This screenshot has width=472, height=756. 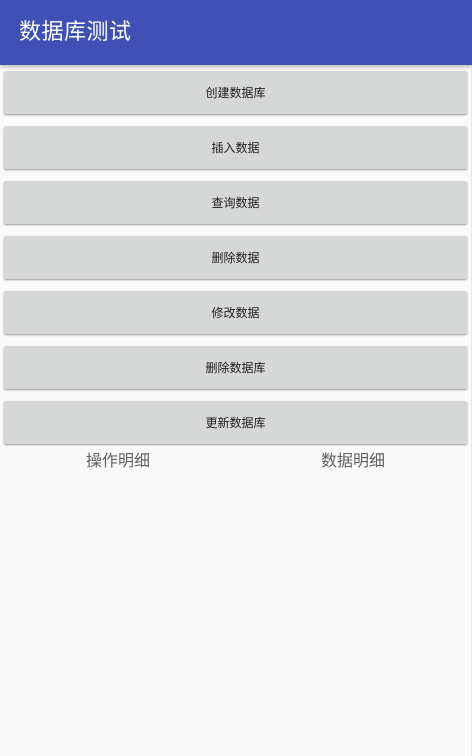 What do you see at coordinates (75, 32) in the screenshot?
I see `app-title: 数据库测试` at bounding box center [75, 32].